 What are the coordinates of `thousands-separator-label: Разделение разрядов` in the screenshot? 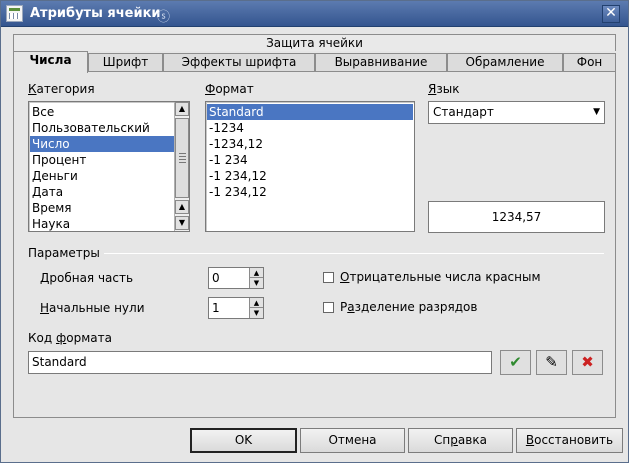 It's located at (408, 307).